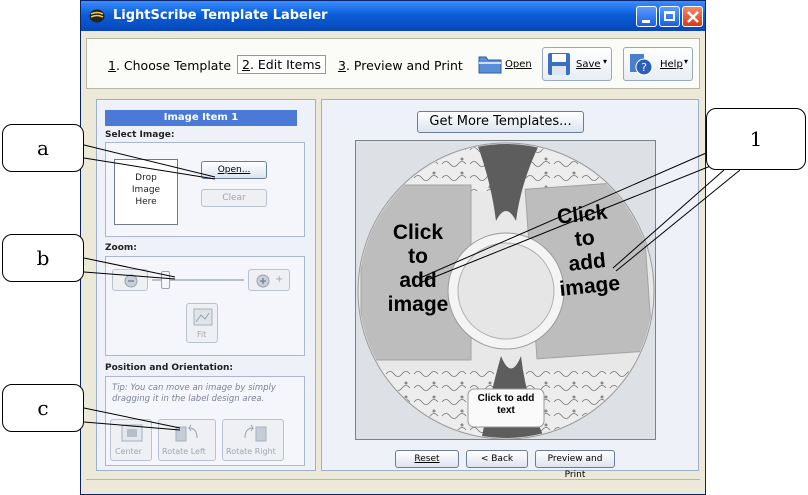 The height and width of the screenshot is (495, 808). I want to click on annotation-b: b, so click(43, 258).